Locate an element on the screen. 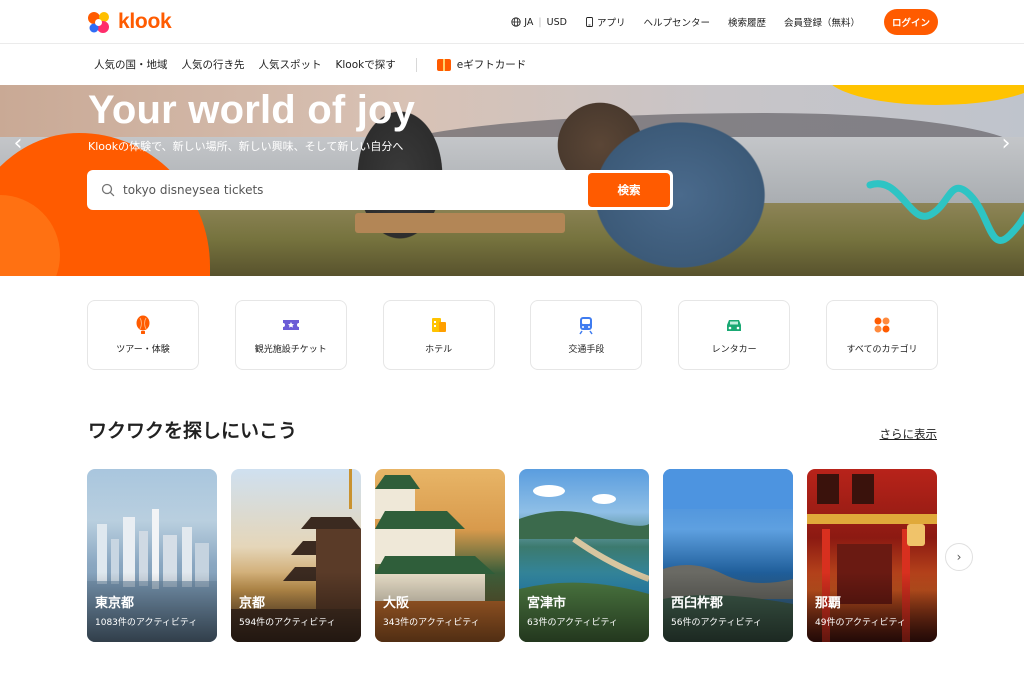 Image resolution: width=1024 pixels, height=683 pixels. activity-count: 63件のアクティビティ is located at coordinates (572, 623).